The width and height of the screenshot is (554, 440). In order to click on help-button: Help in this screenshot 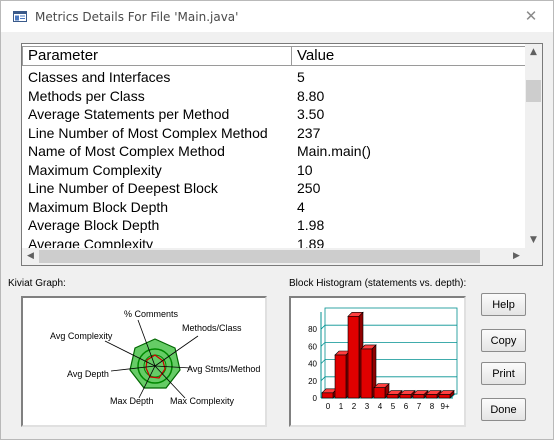, I will do `click(503, 304)`.